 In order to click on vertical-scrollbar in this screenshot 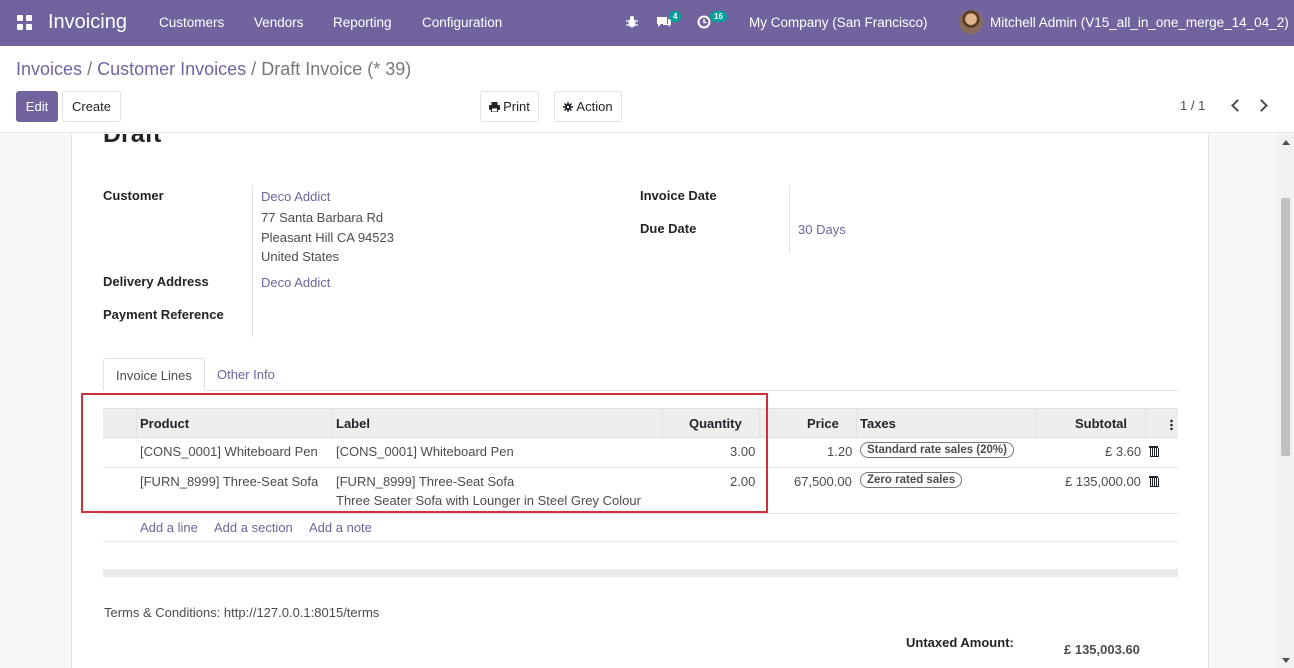, I will do `click(1285, 401)`.